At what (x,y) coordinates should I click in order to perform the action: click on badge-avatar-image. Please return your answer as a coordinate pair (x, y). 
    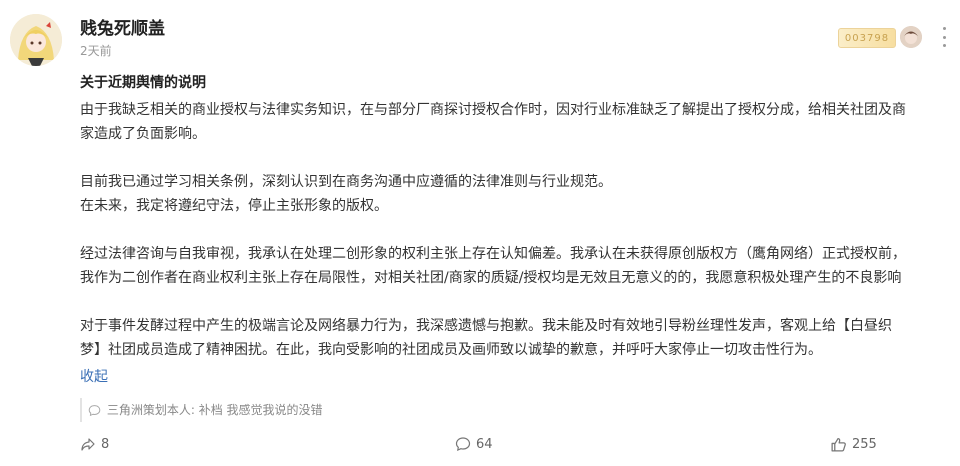
    Looking at the image, I should click on (911, 37).